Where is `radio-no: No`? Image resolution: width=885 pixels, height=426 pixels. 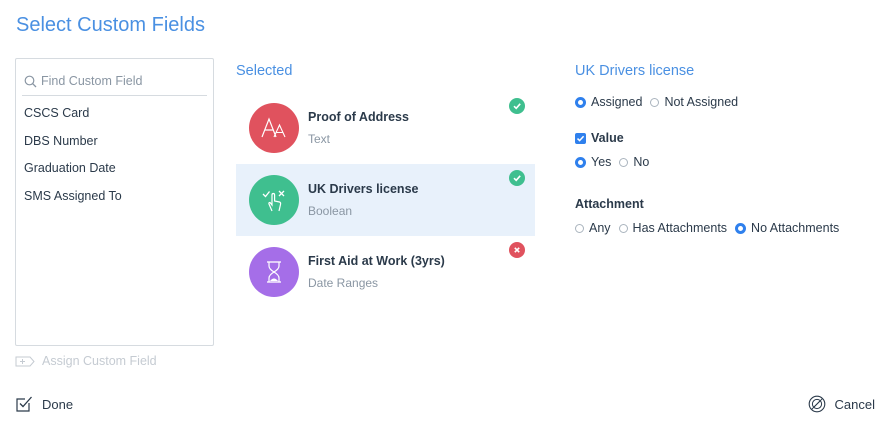
radio-no: No is located at coordinates (634, 162).